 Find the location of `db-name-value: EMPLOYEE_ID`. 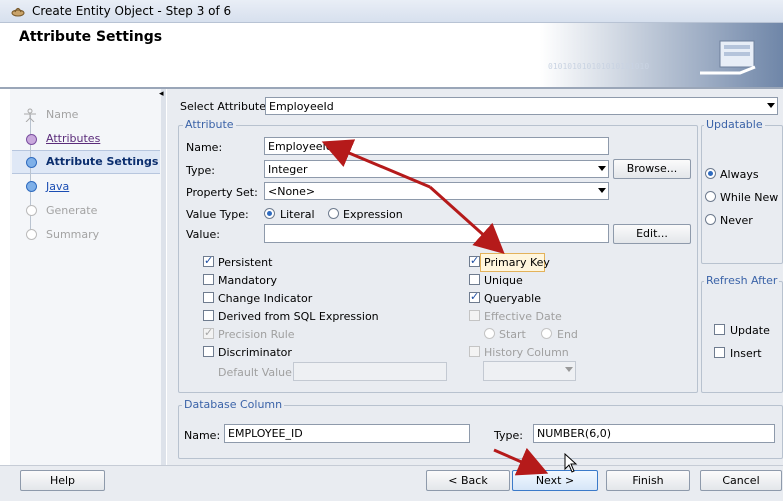

db-name-value: EMPLOYEE_ID is located at coordinates (265, 433).